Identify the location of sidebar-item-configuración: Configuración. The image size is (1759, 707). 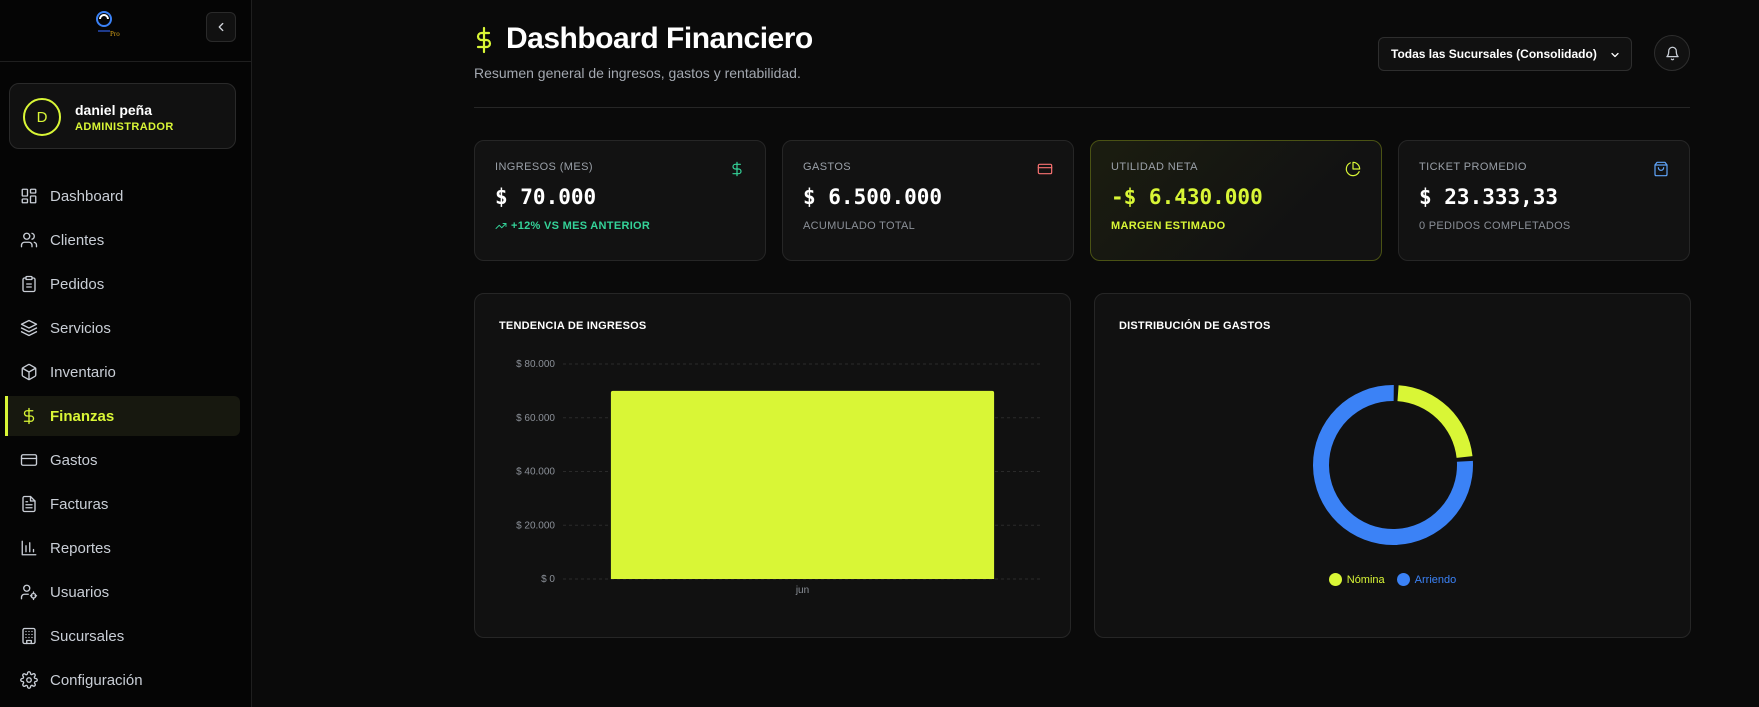
(126, 680).